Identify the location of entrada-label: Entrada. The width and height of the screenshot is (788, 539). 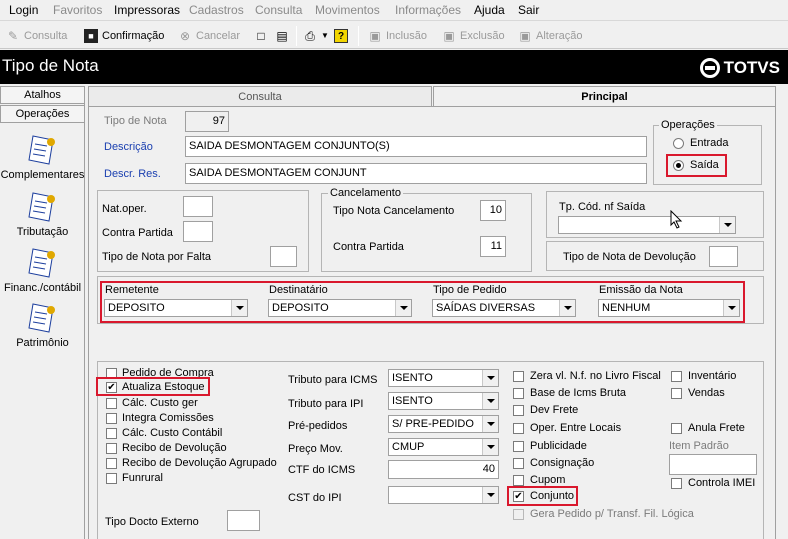
(709, 143).